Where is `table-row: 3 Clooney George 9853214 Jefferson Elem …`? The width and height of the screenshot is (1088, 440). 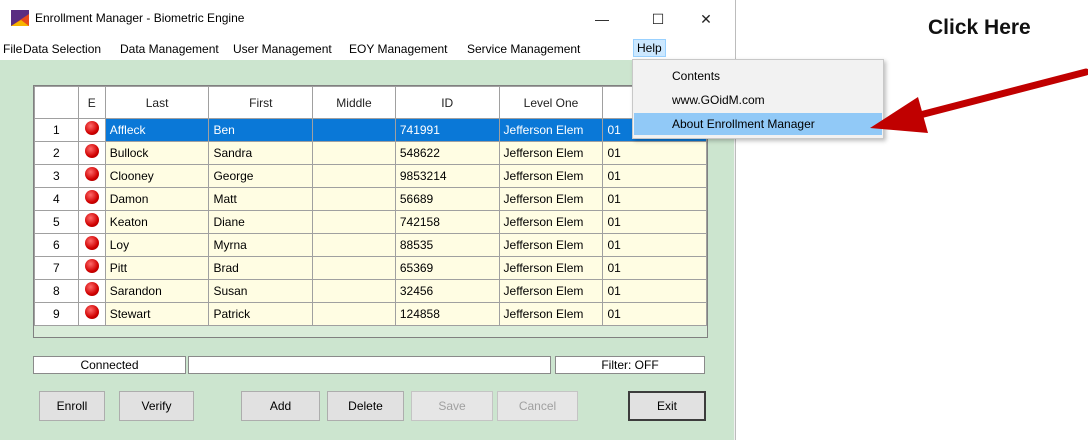 table-row: 3 Clooney George 9853214 Jefferson Elem … is located at coordinates (370, 176).